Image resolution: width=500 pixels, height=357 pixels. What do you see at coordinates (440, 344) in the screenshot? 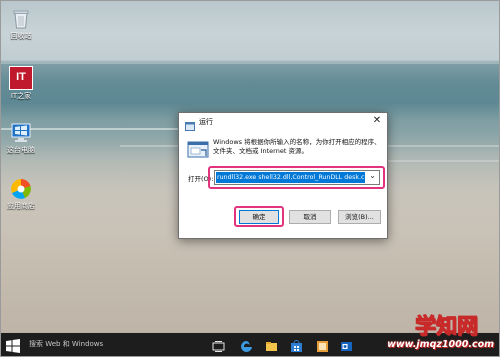
I see `watermark-url: www.jmqz1000.com` at bounding box center [440, 344].